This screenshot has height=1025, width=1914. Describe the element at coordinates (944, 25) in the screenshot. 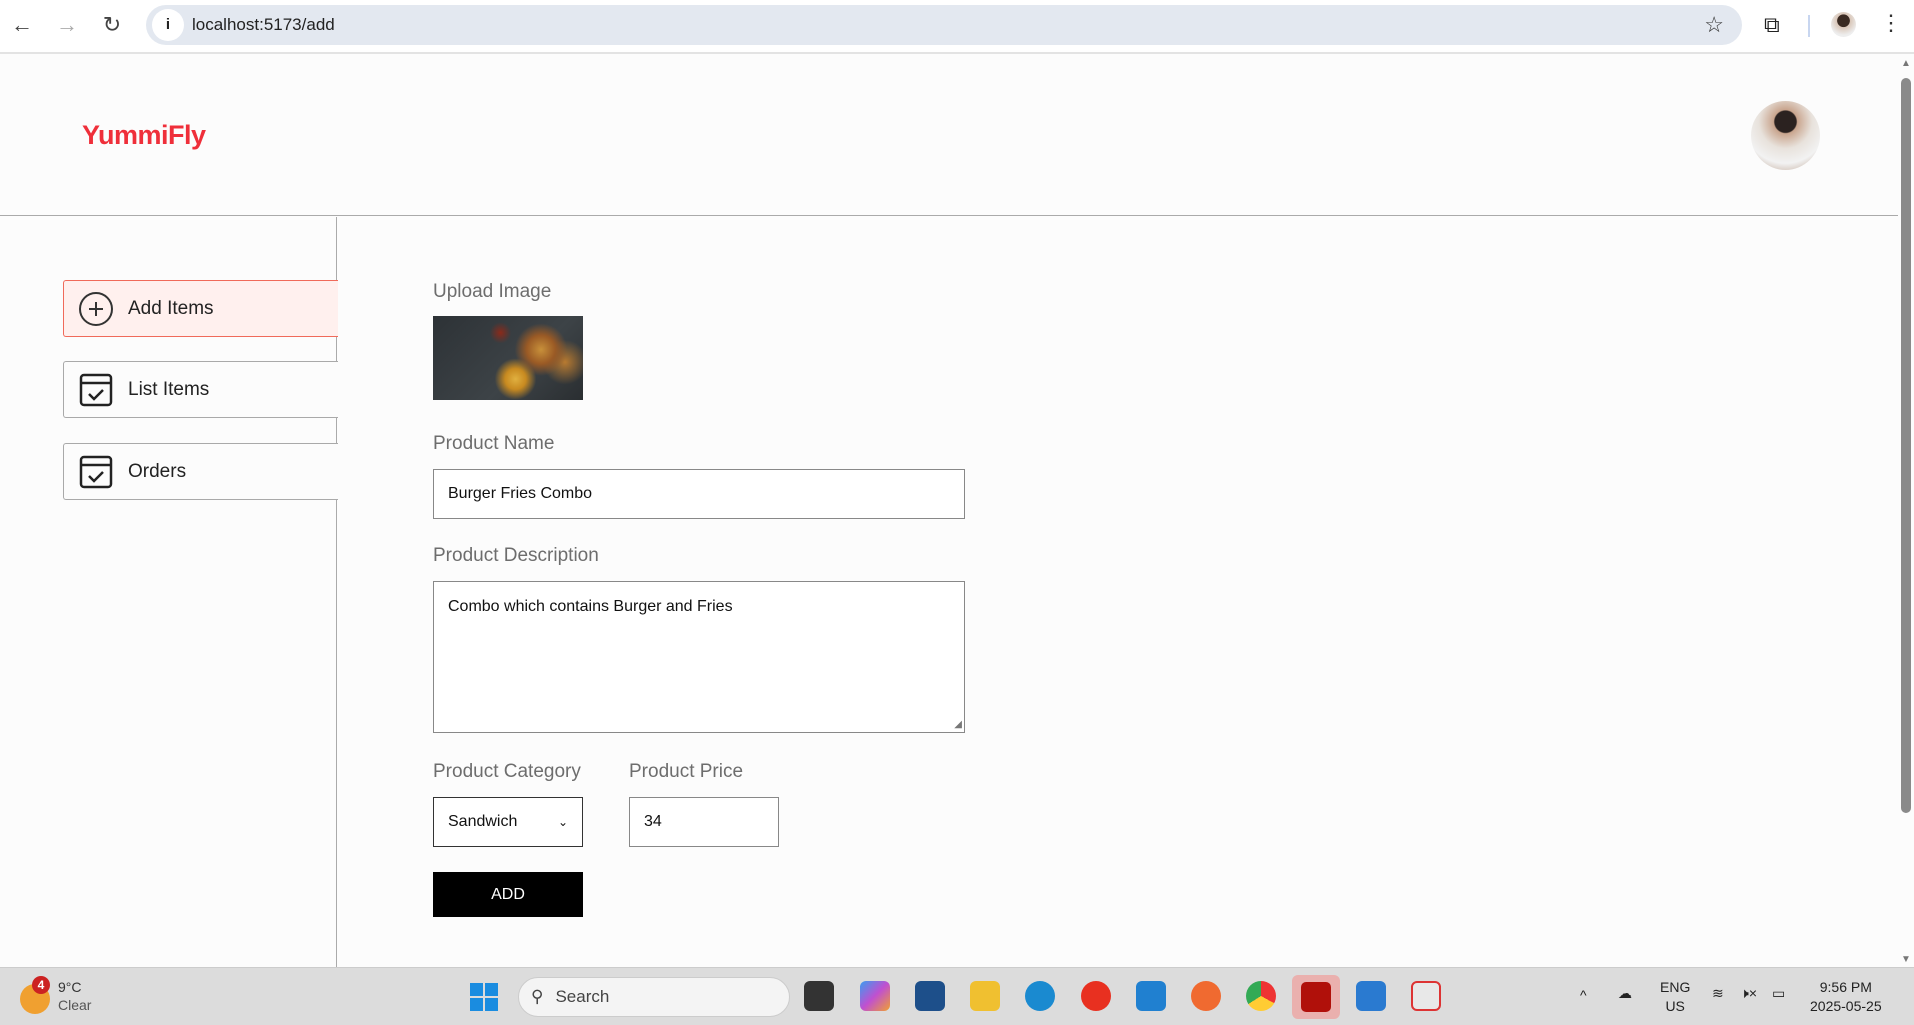

I see `address-bar: i localhost:5173/add ☆` at that location.